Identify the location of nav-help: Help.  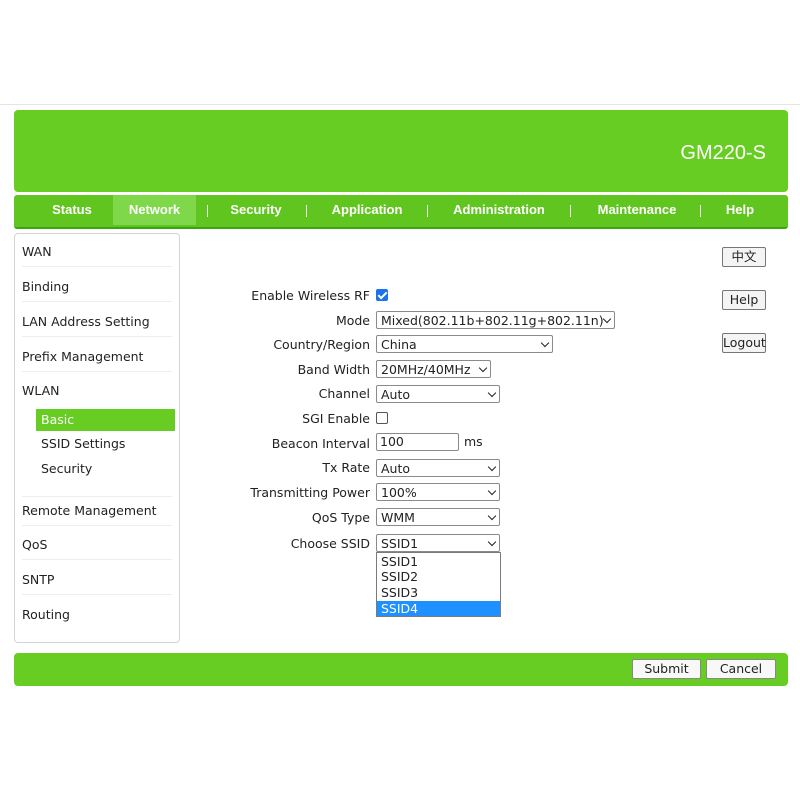
(740, 210).